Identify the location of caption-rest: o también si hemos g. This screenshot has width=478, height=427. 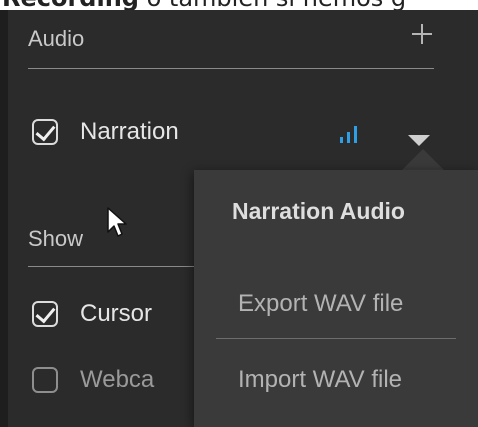
(273, 5).